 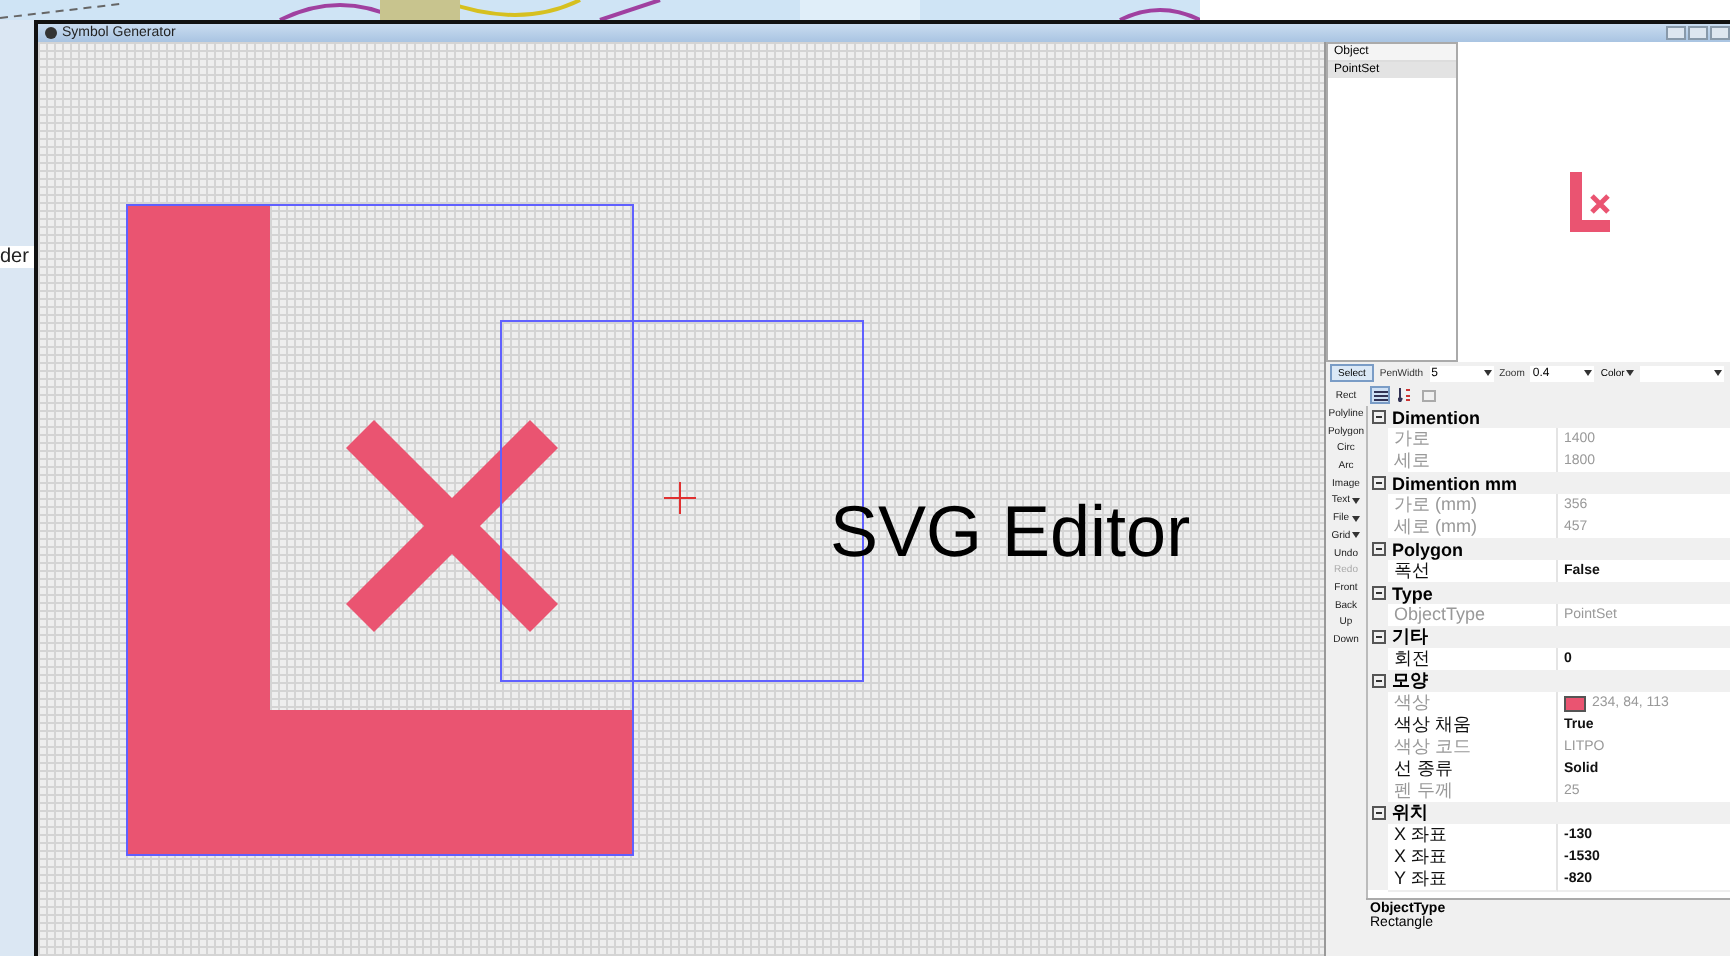 What do you see at coordinates (1549, 417) in the screenshot?
I see `category-header: Dimention` at bounding box center [1549, 417].